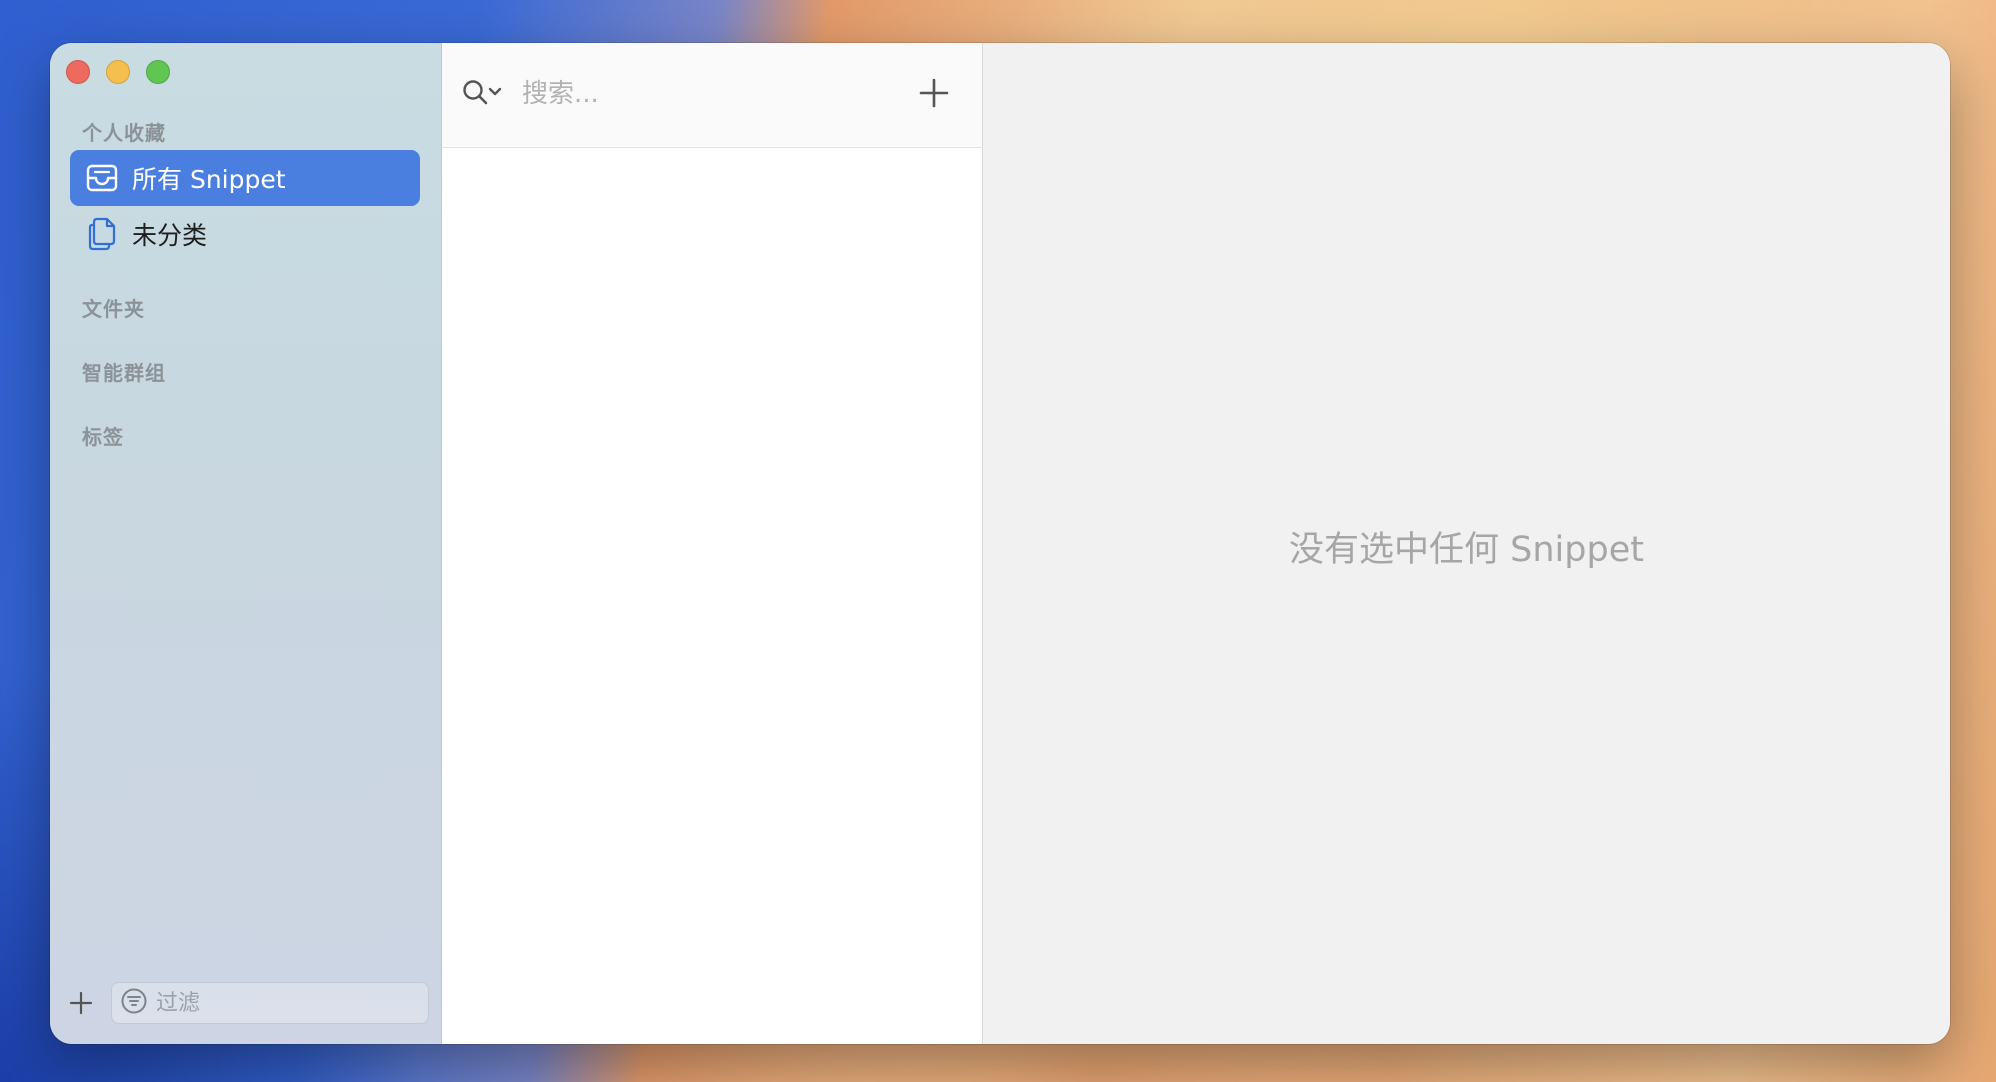 The height and width of the screenshot is (1082, 1996). What do you see at coordinates (245, 234) in the screenshot?
I see `sidebar-item-uncategorized: 未分类` at bounding box center [245, 234].